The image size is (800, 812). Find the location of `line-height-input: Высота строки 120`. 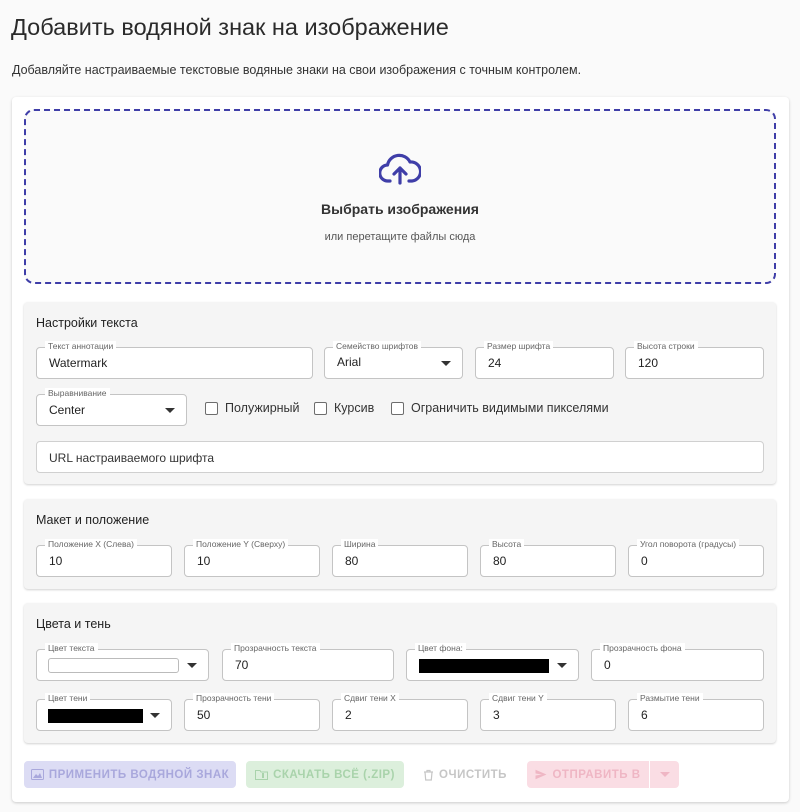

line-height-input: Высота строки 120 is located at coordinates (694, 360).